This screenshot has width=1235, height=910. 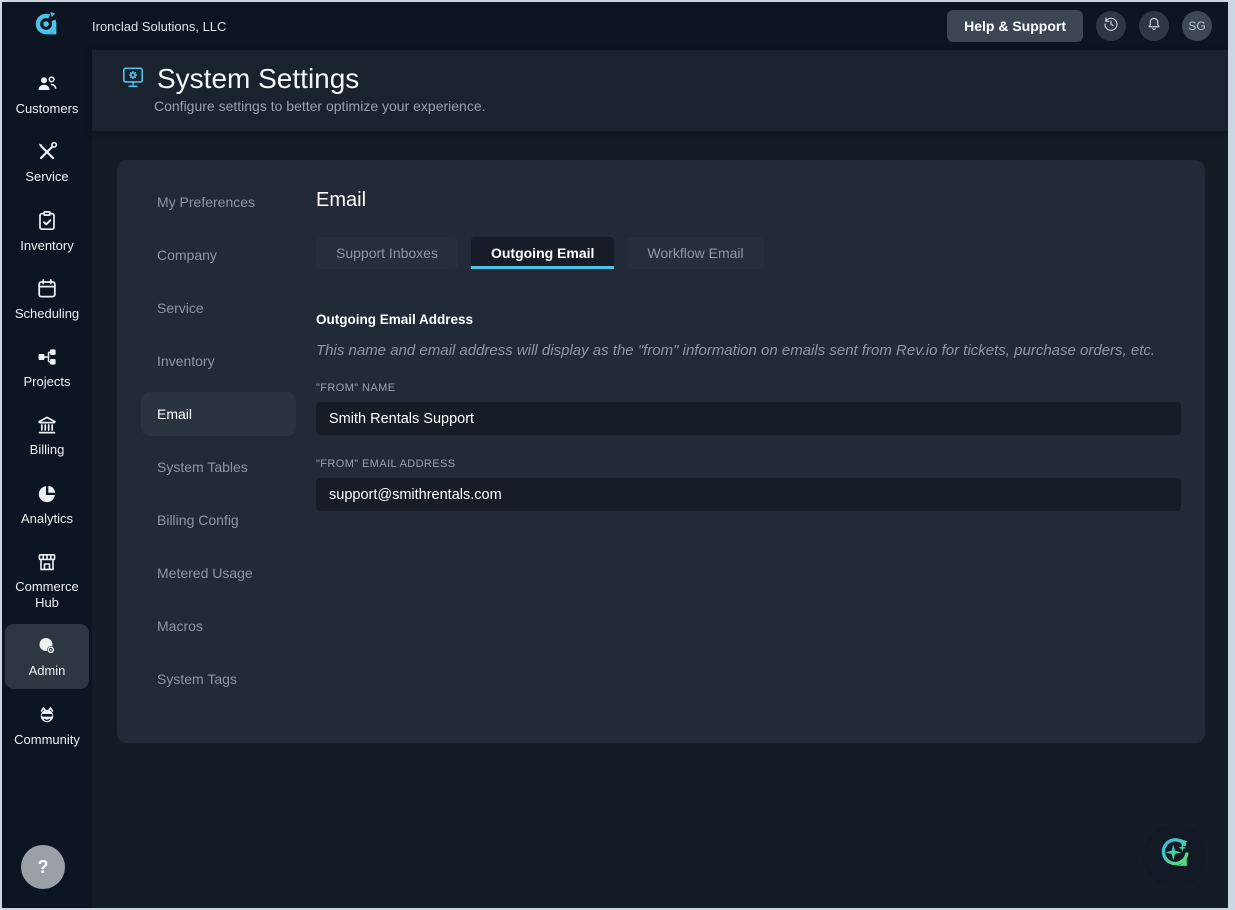 What do you see at coordinates (47, 313) in the screenshot?
I see `sidebar-item-label: Scheduling` at bounding box center [47, 313].